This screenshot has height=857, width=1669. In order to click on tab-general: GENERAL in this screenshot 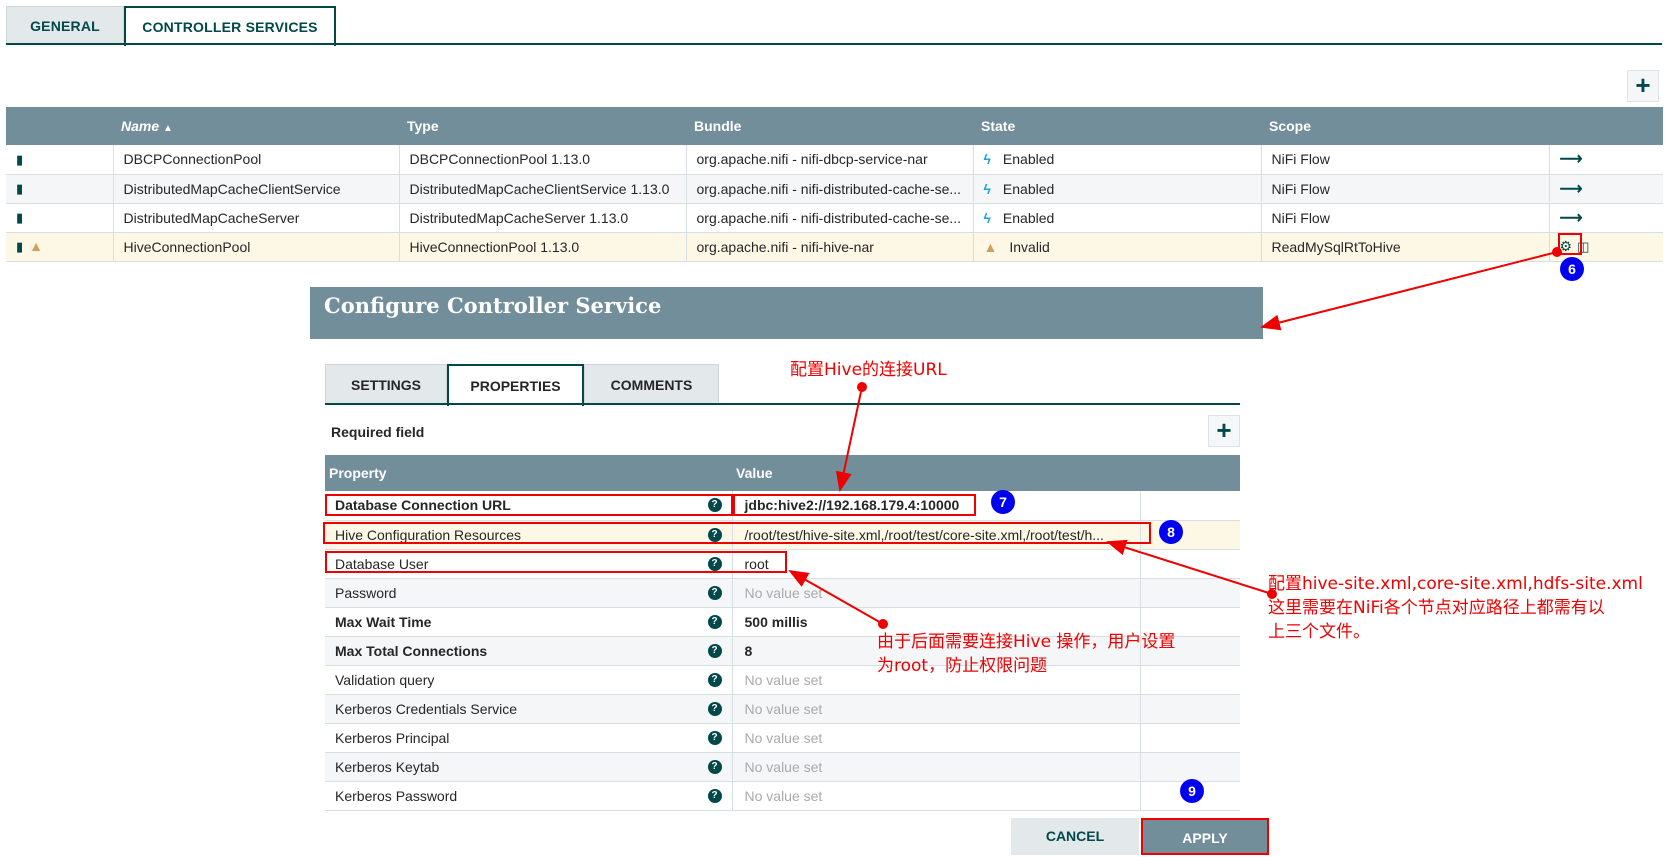, I will do `click(65, 25)`.